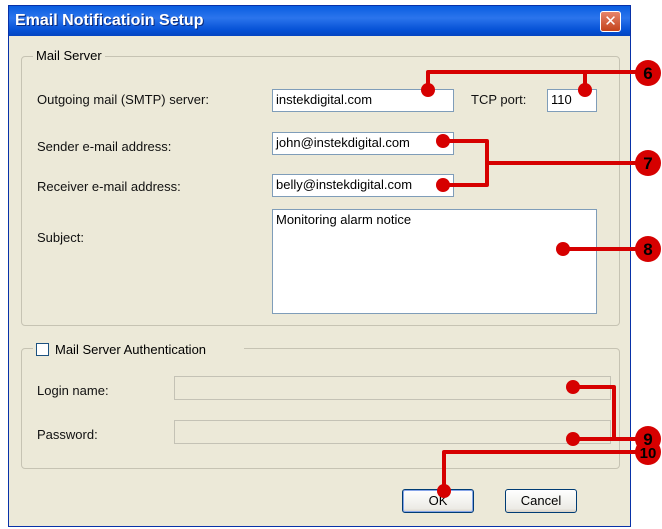  What do you see at coordinates (392, 432) in the screenshot?
I see `password-input` at bounding box center [392, 432].